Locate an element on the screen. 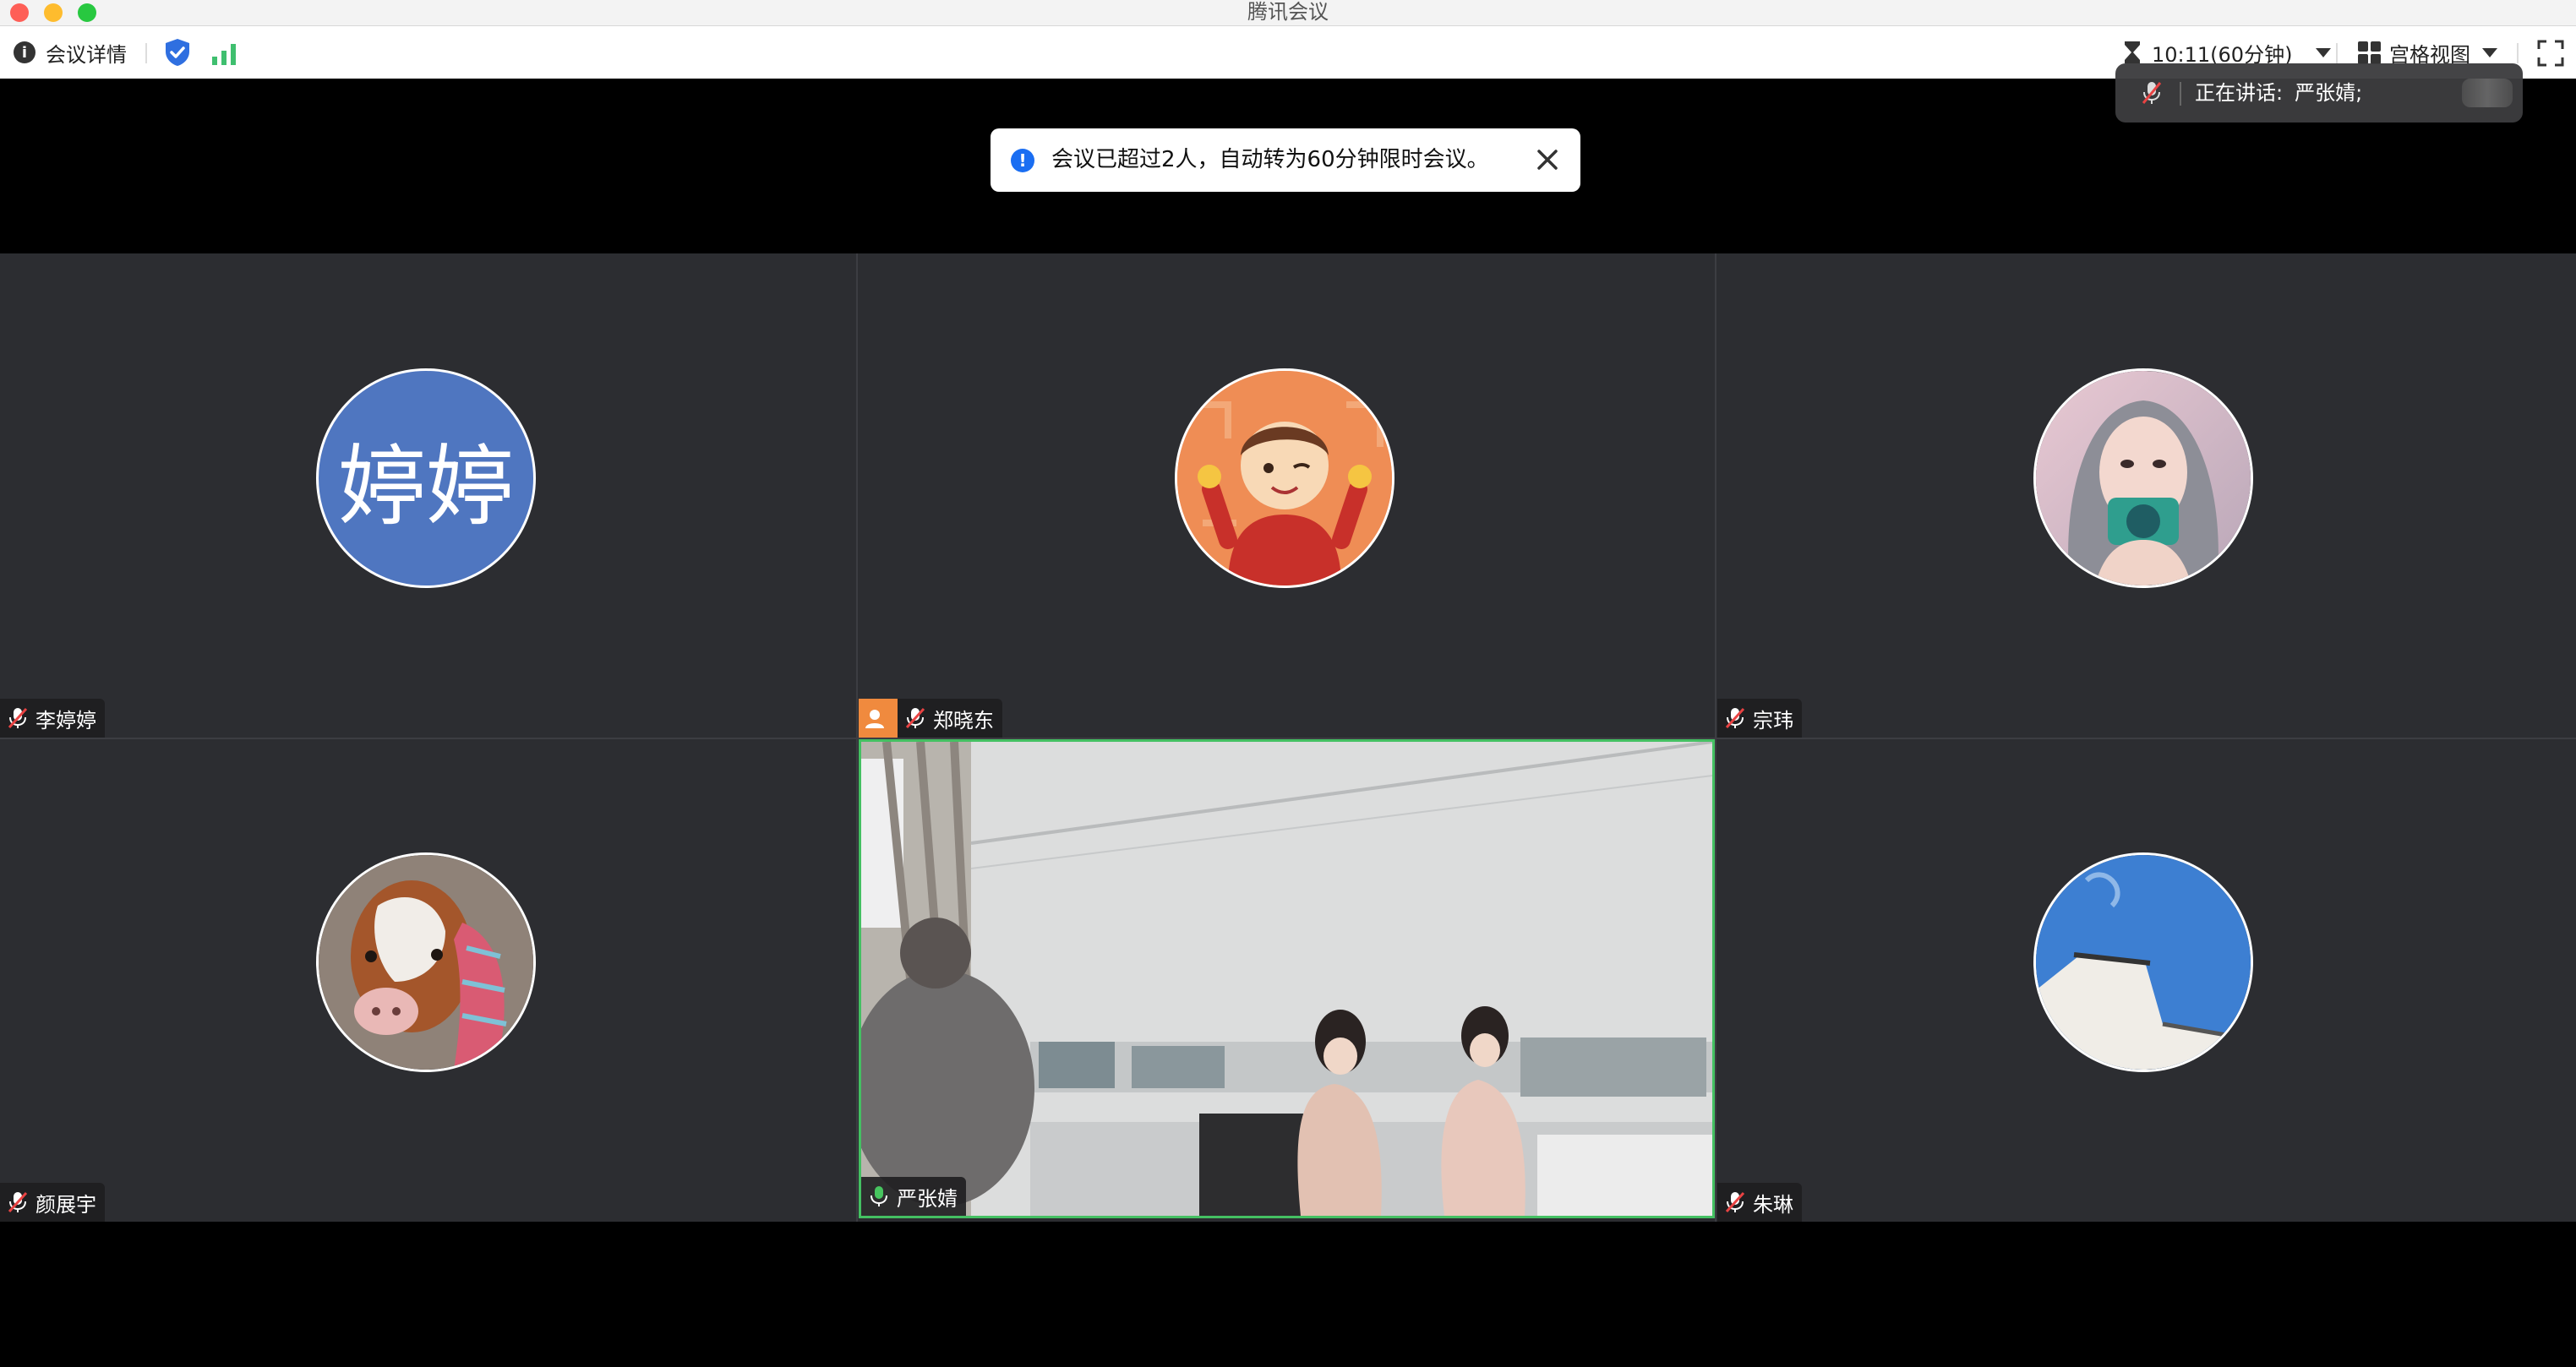 The width and height of the screenshot is (2576, 1367). participant-nameplate: 李婷婷 is located at coordinates (52, 718).